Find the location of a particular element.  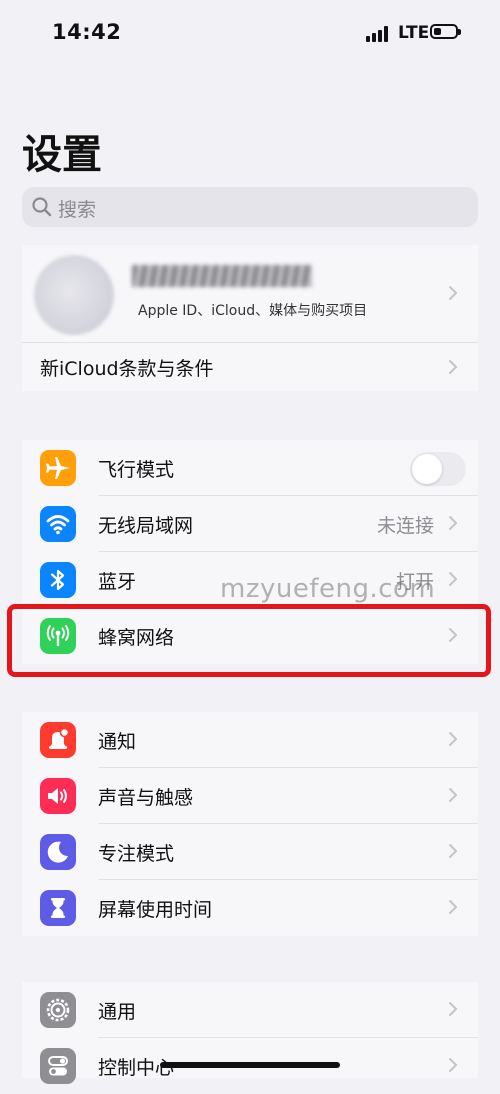

focus-row: 专注模式 is located at coordinates (250, 852).